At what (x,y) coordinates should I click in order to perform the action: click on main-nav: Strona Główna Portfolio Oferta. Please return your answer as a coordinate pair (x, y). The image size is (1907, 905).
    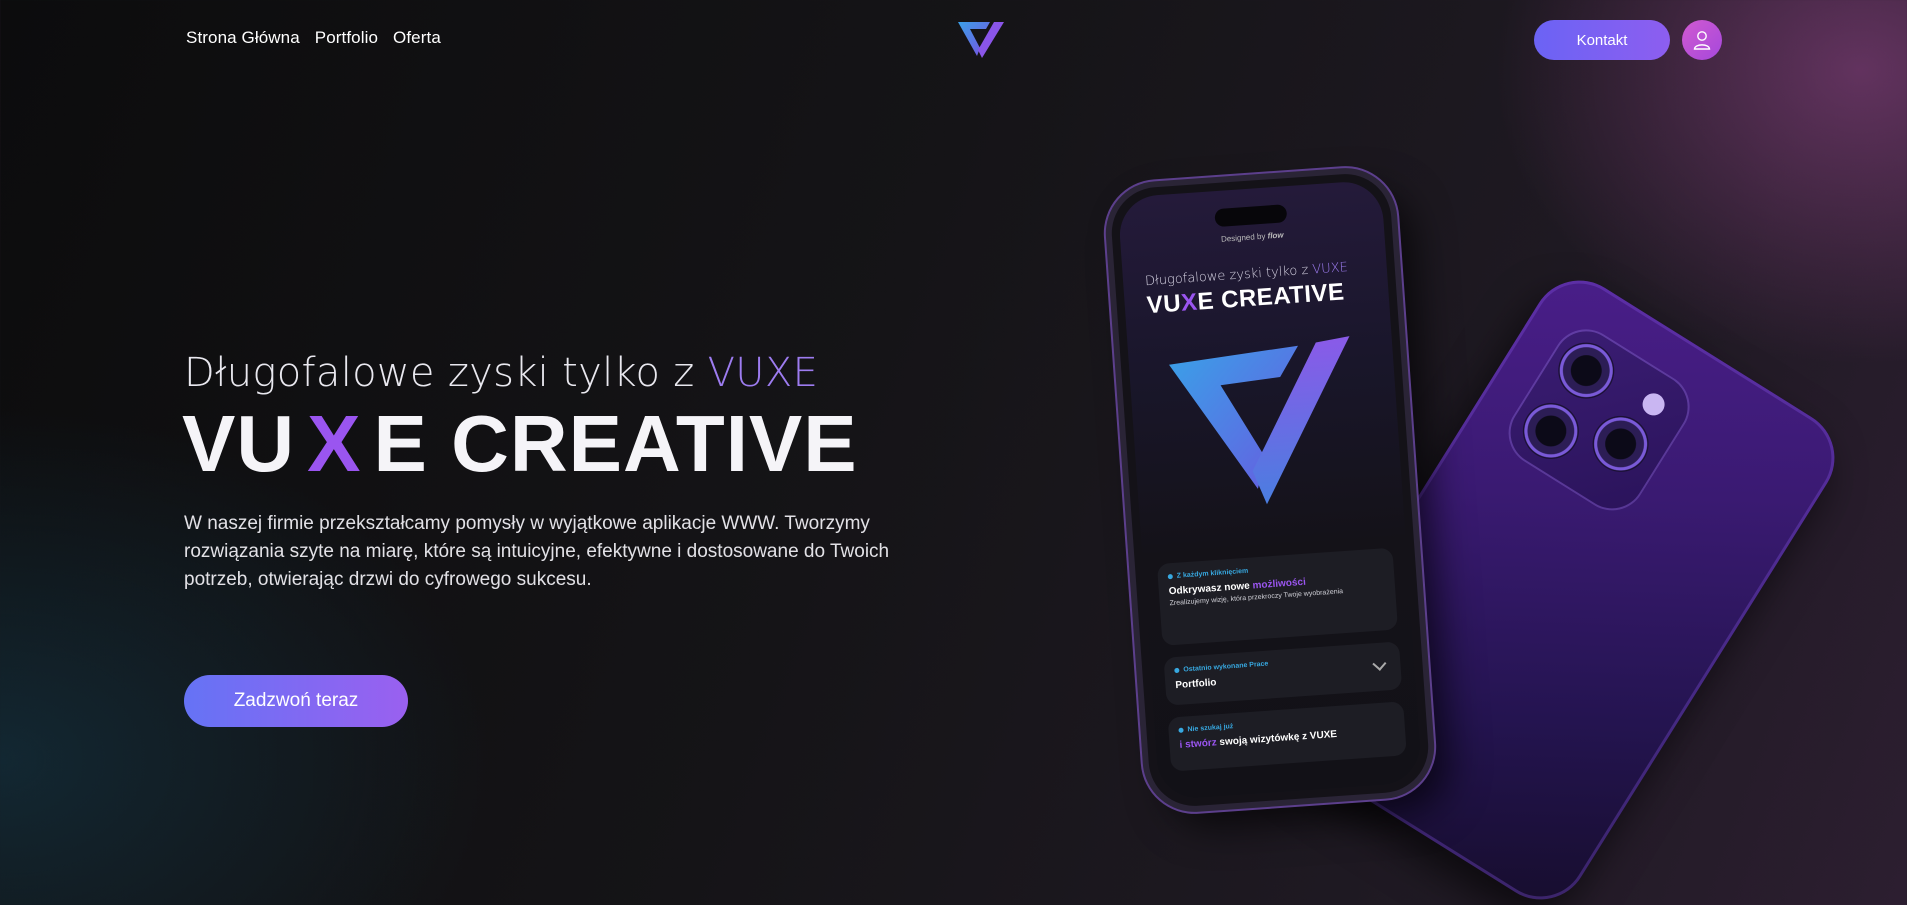
    Looking at the image, I should click on (313, 38).